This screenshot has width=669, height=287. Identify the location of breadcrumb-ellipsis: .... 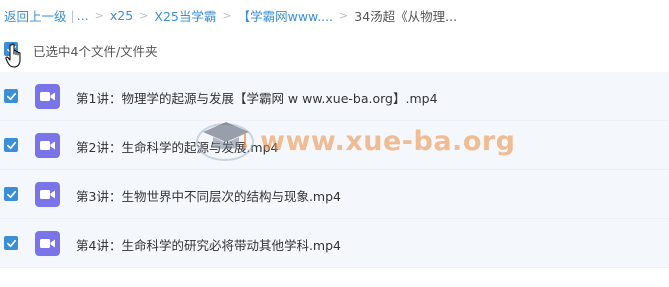
(83, 15).